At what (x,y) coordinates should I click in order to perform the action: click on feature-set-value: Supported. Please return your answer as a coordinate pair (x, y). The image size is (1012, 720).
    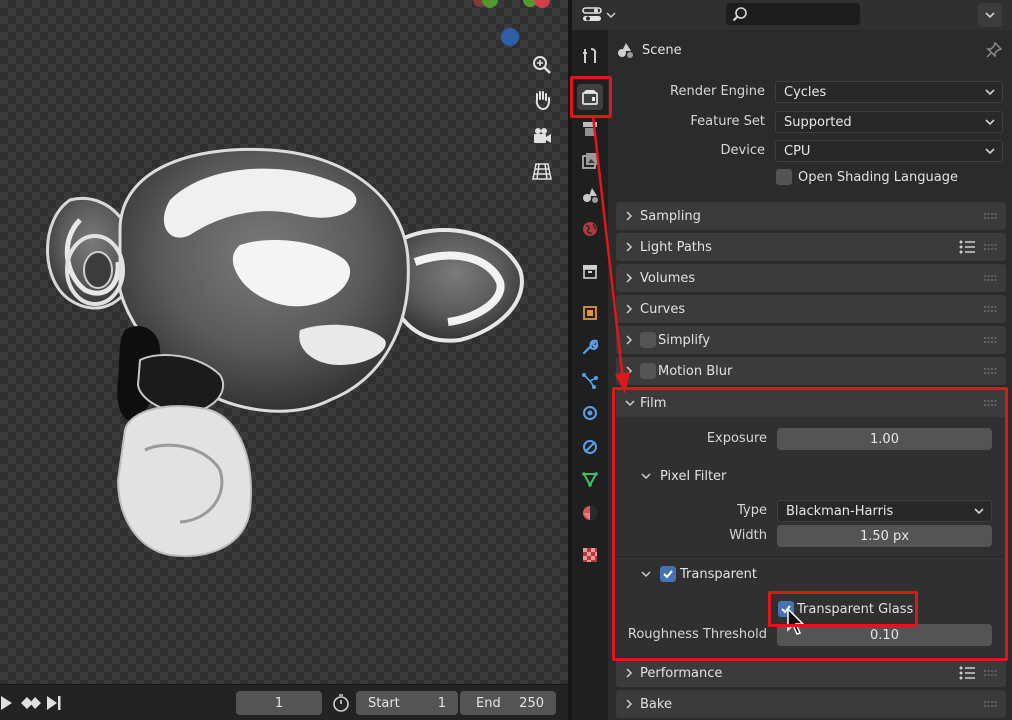
    Looking at the image, I should click on (818, 122).